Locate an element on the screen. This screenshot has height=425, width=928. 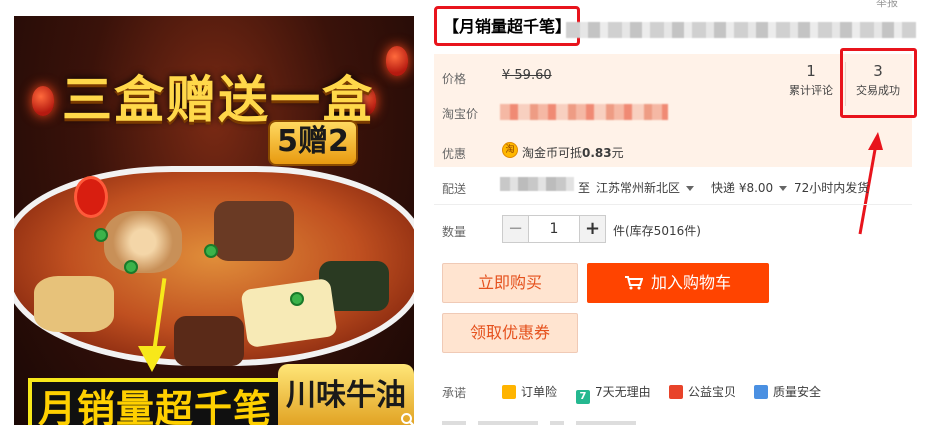
seven-day-icon: 7 is located at coordinates (583, 397).